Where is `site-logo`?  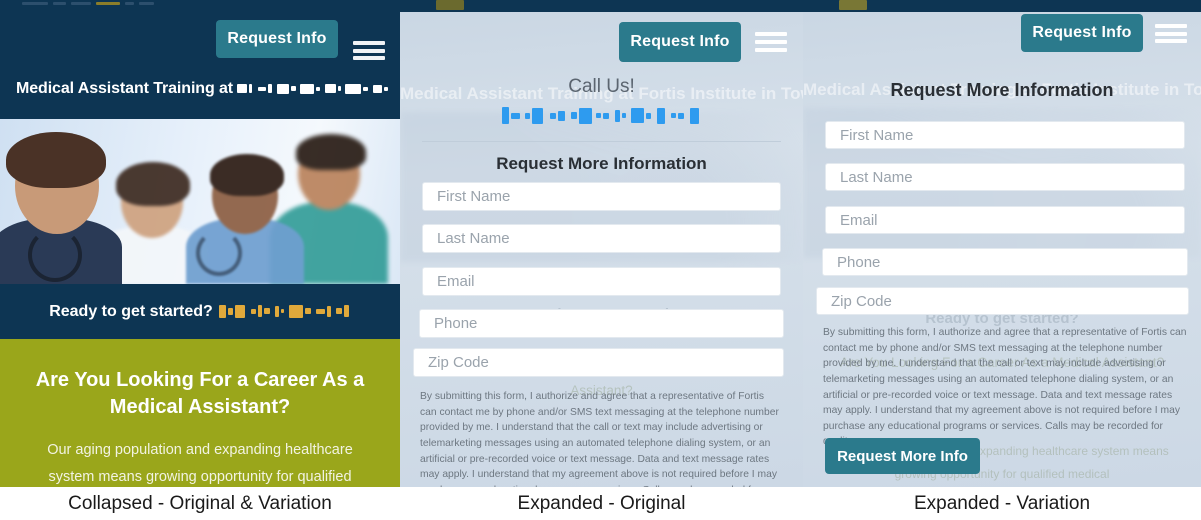
site-logo is located at coordinates (88, 3).